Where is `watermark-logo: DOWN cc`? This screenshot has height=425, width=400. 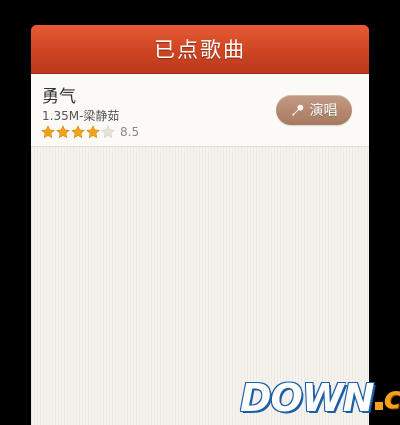
watermark-logo: DOWN cc is located at coordinates (320, 398).